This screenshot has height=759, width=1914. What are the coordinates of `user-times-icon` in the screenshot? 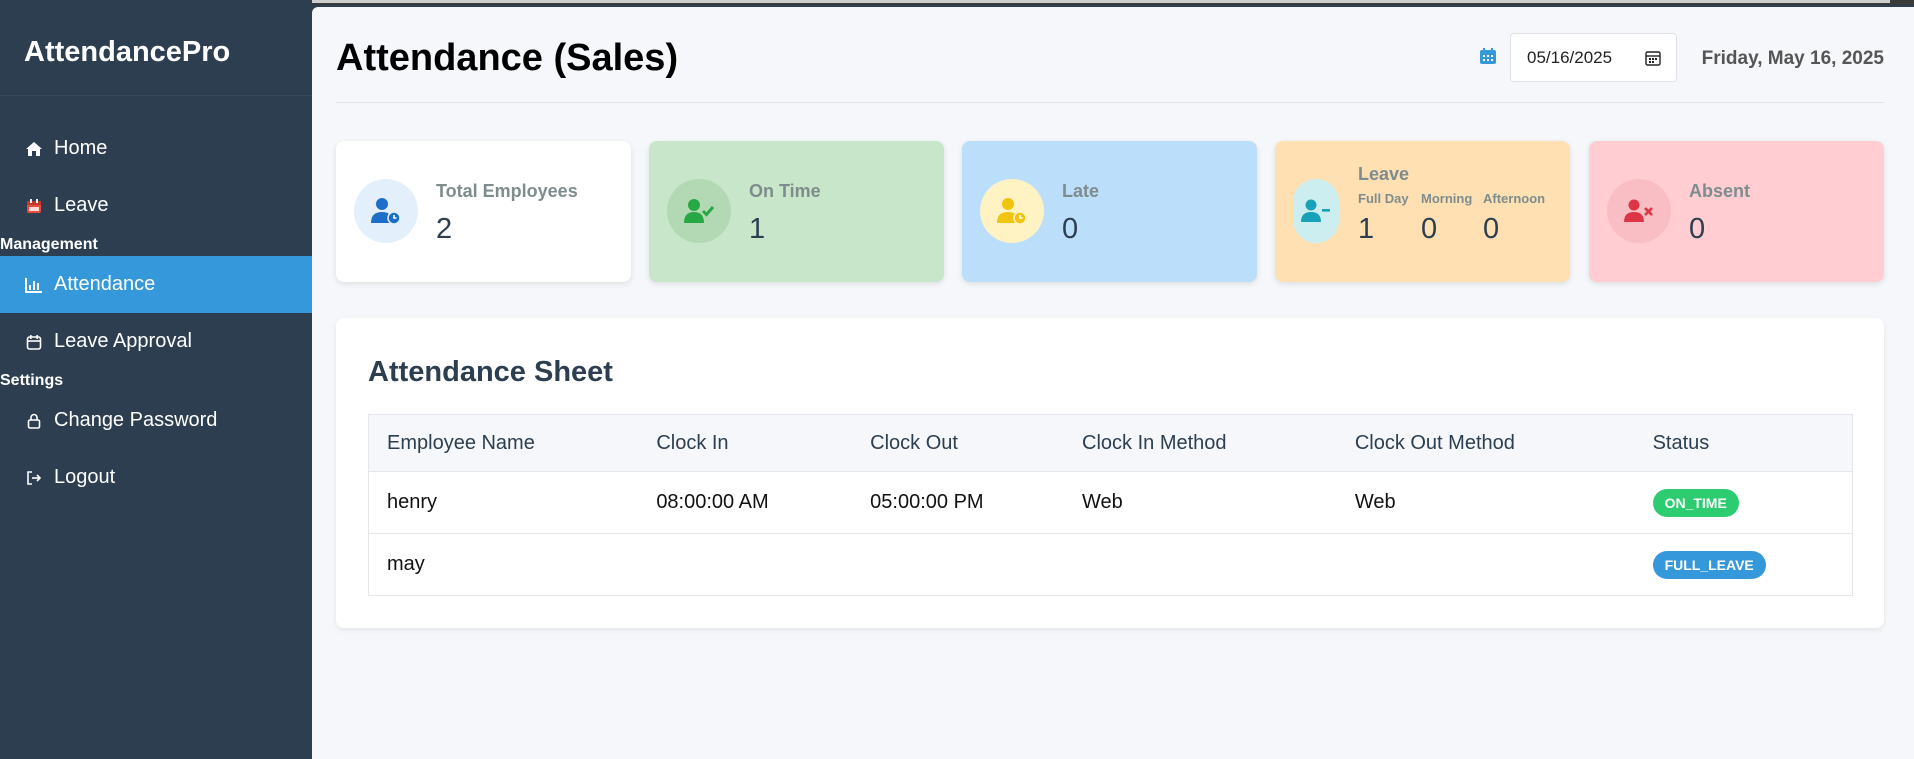 It's located at (1639, 211).